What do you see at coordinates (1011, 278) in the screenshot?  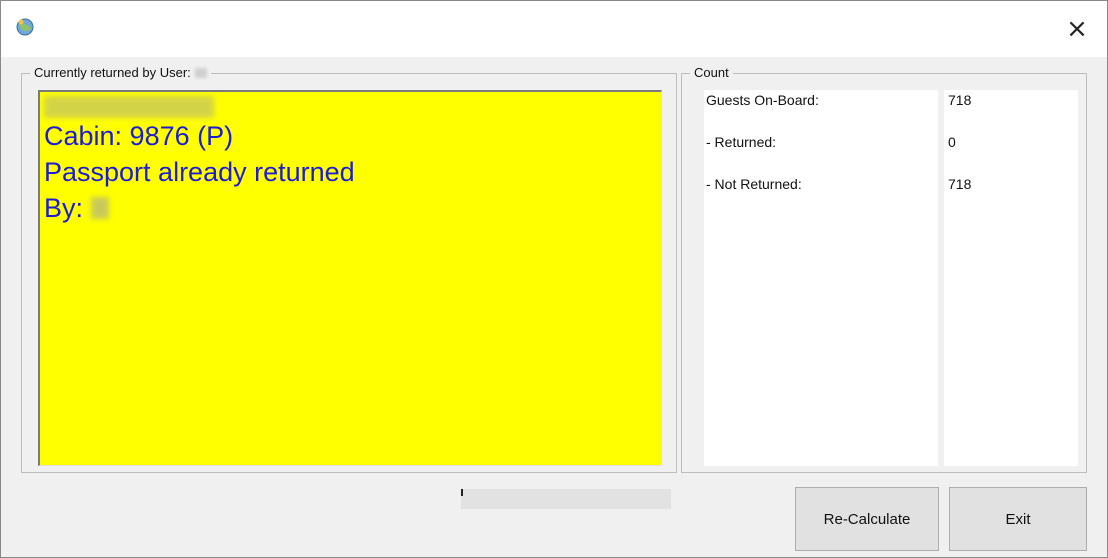 I see `count-values-list: 718 0 718` at bounding box center [1011, 278].